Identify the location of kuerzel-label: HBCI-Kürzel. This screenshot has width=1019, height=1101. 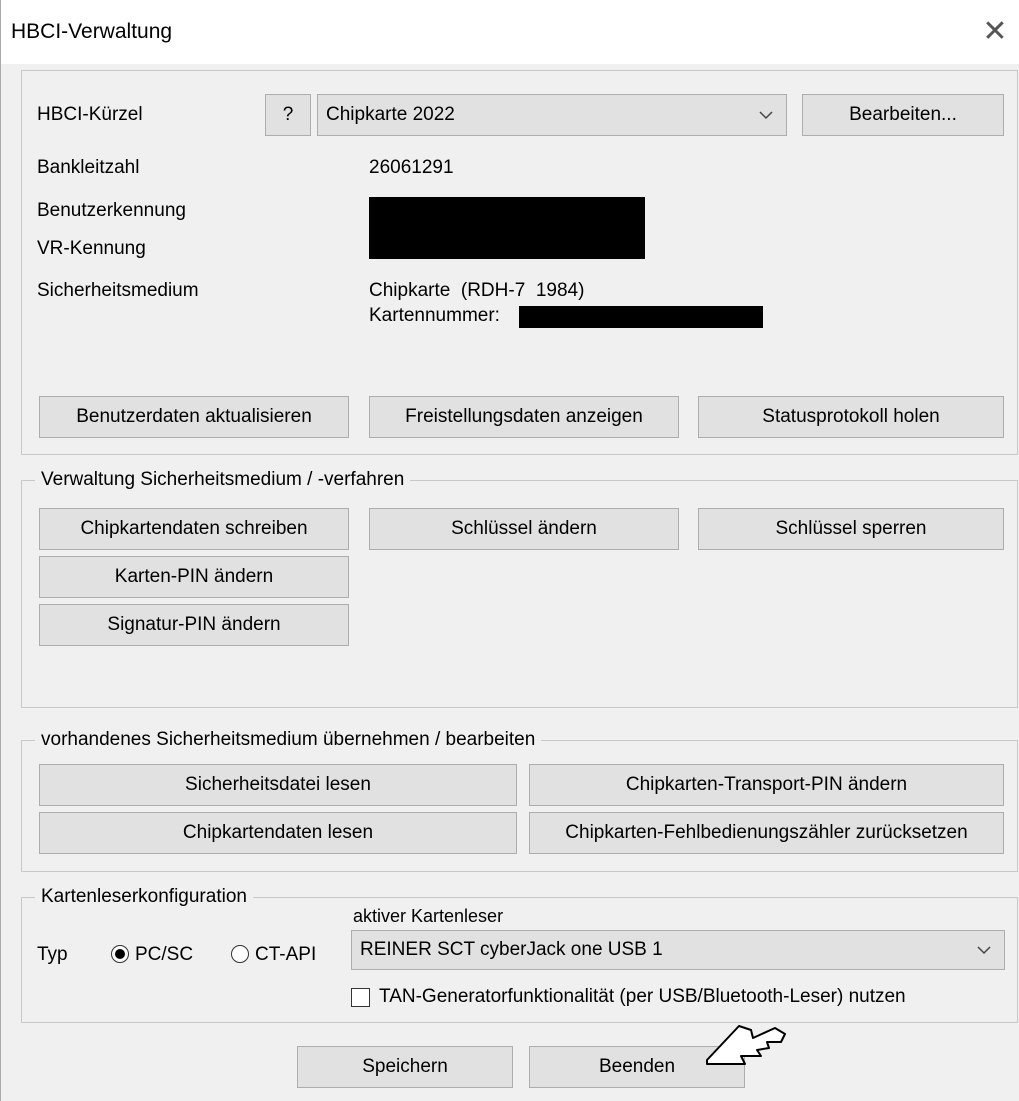
(90, 114).